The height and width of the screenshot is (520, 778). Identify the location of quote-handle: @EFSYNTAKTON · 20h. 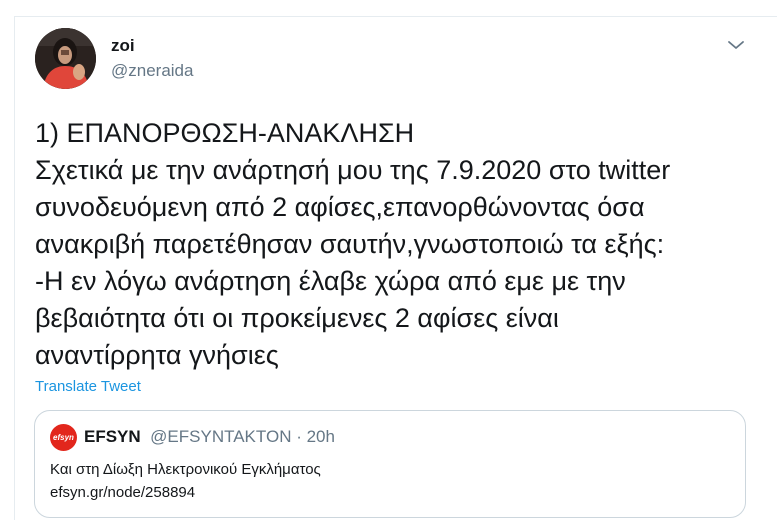
(240, 436).